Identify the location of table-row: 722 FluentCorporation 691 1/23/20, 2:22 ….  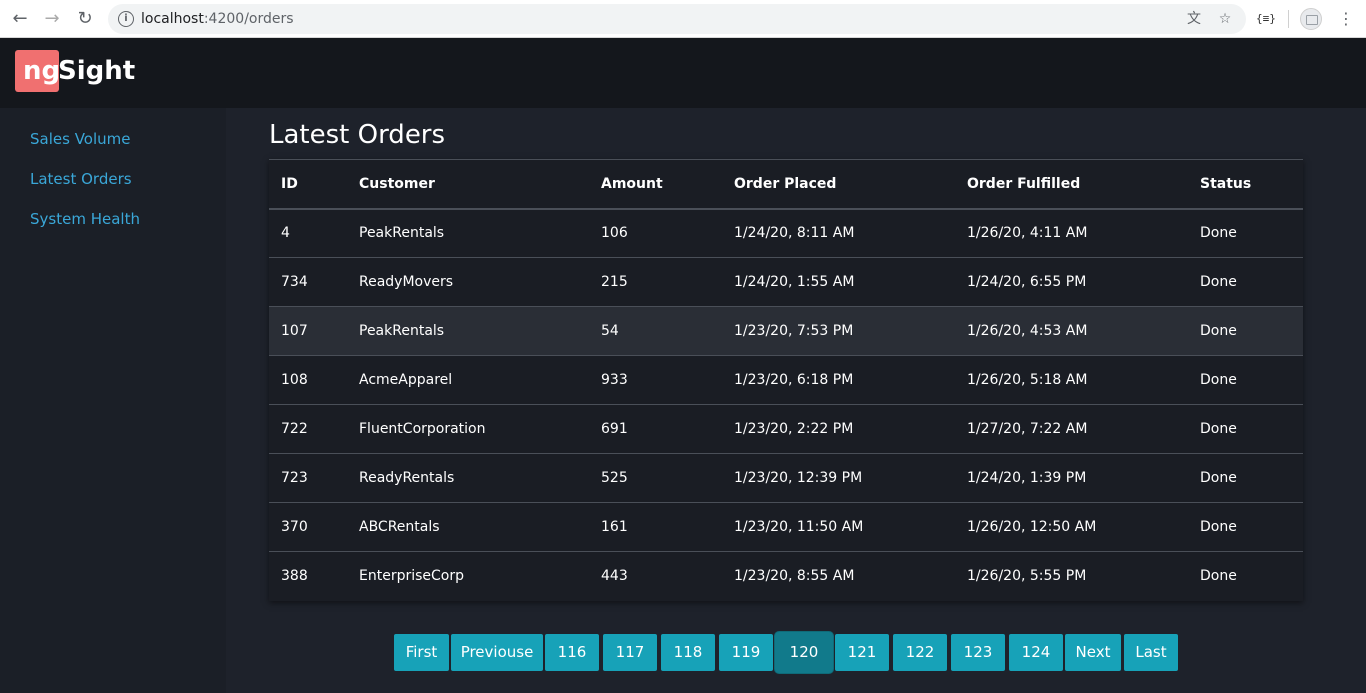
(786, 429).